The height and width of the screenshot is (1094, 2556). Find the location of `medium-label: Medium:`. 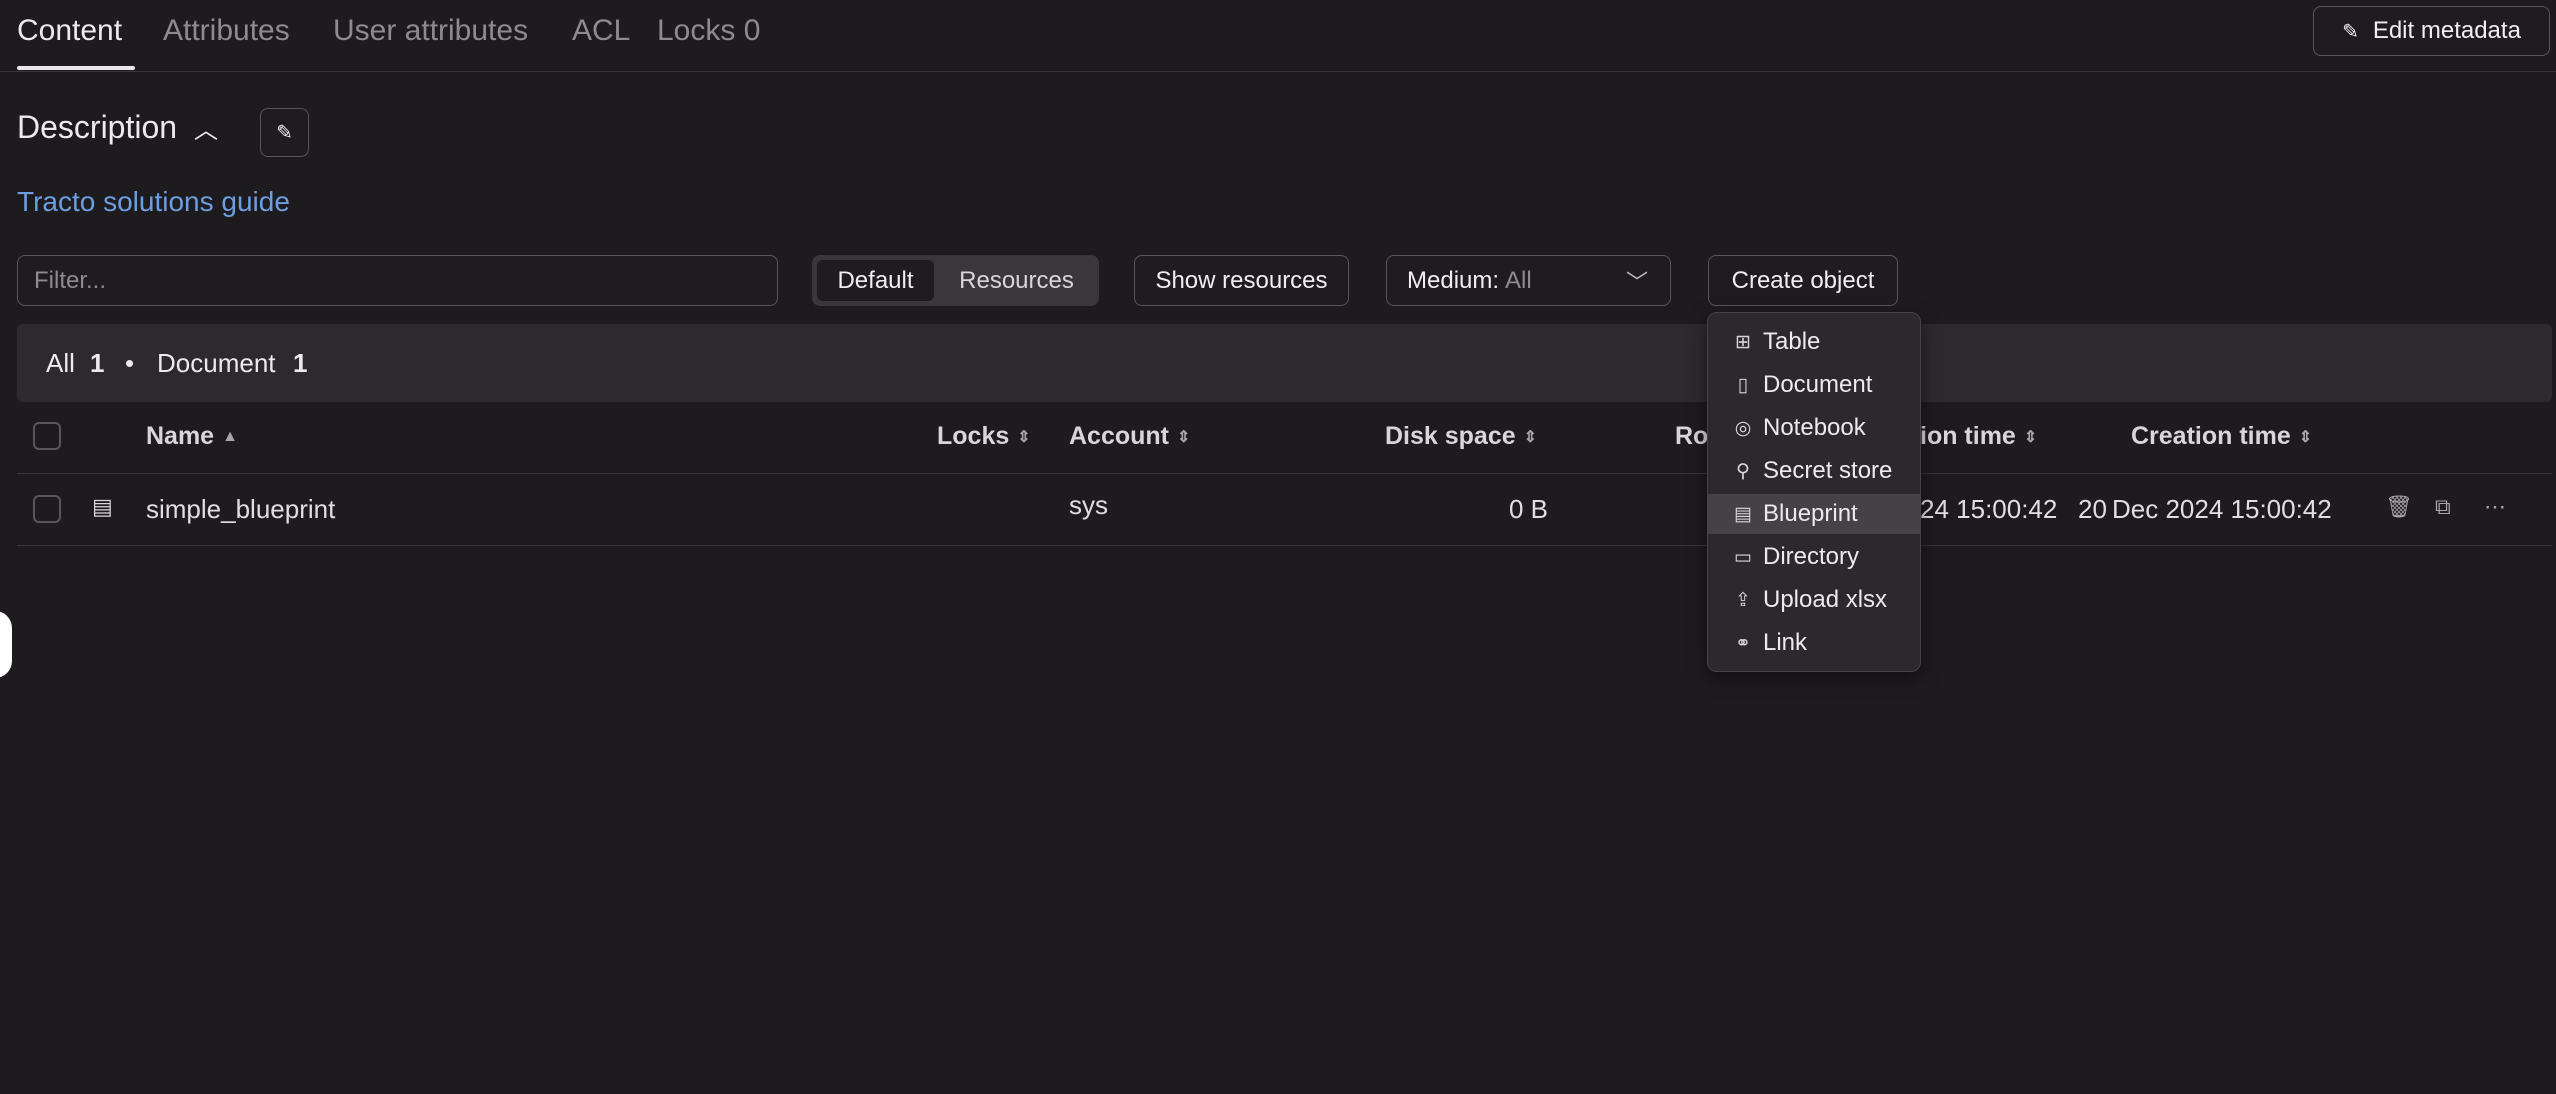

medium-label: Medium: is located at coordinates (1453, 280).